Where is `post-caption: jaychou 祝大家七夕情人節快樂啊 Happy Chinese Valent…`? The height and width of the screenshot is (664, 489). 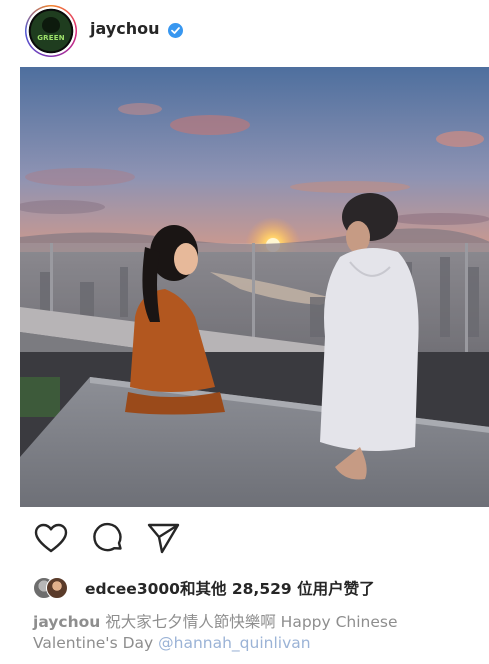
post-caption: jaychou 祝大家七夕情人節快樂啊 Happy Chinese Valent… is located at coordinates (258, 633).